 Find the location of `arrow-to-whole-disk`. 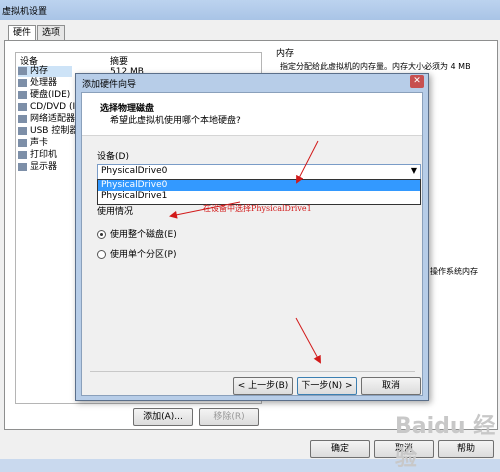

arrow-to-whole-disk is located at coordinates (205, 210).